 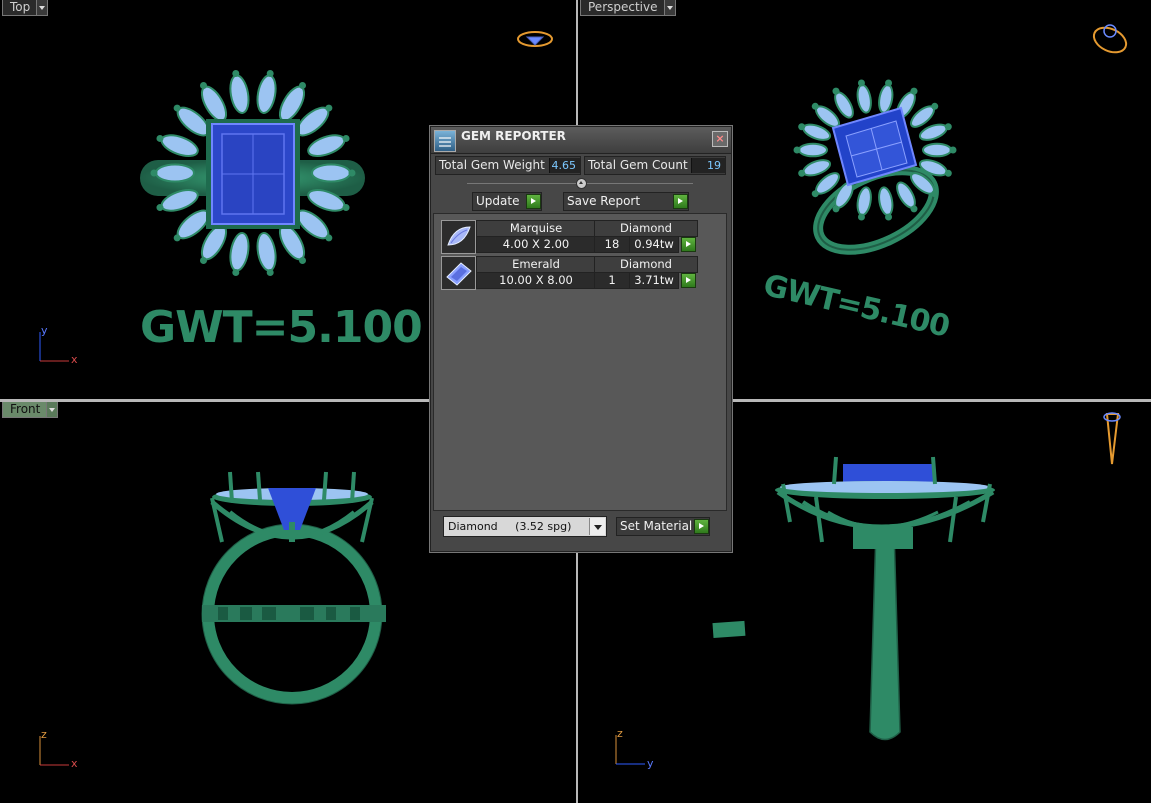 What do you see at coordinates (536, 264) in the screenshot?
I see `gem-shape-cell: Emerald` at bounding box center [536, 264].